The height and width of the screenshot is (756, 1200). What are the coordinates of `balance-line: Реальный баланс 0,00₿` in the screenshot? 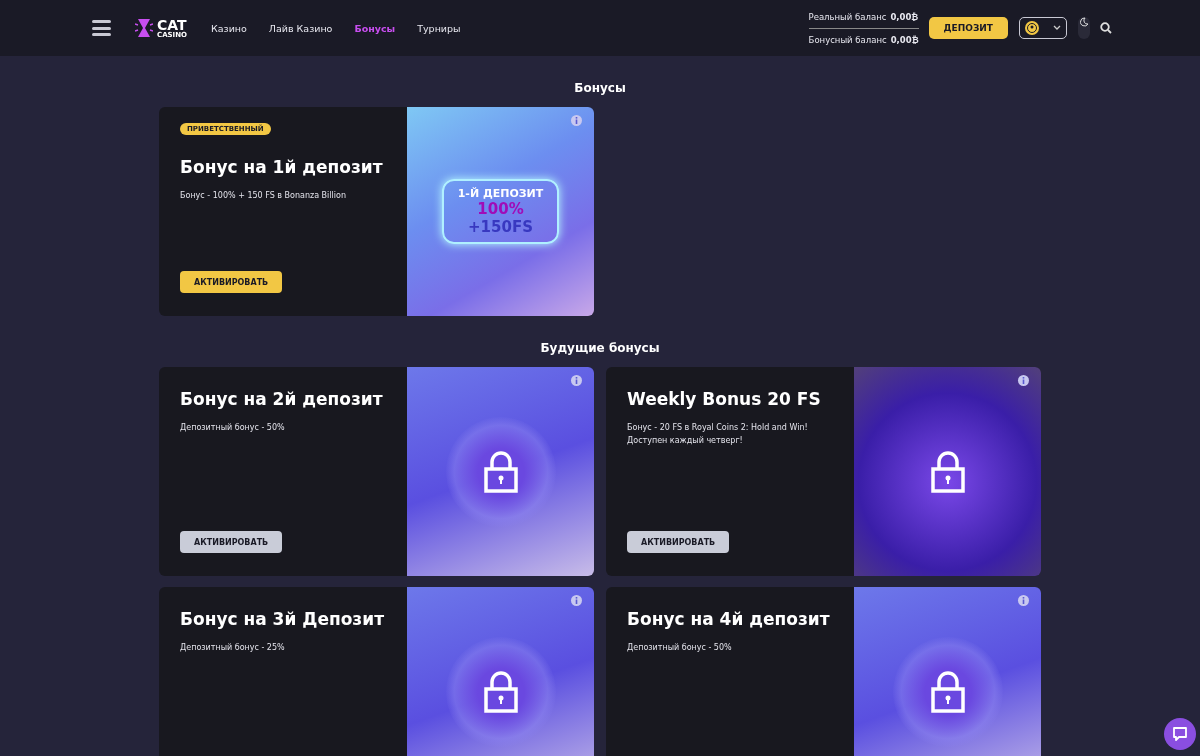 It's located at (863, 17).